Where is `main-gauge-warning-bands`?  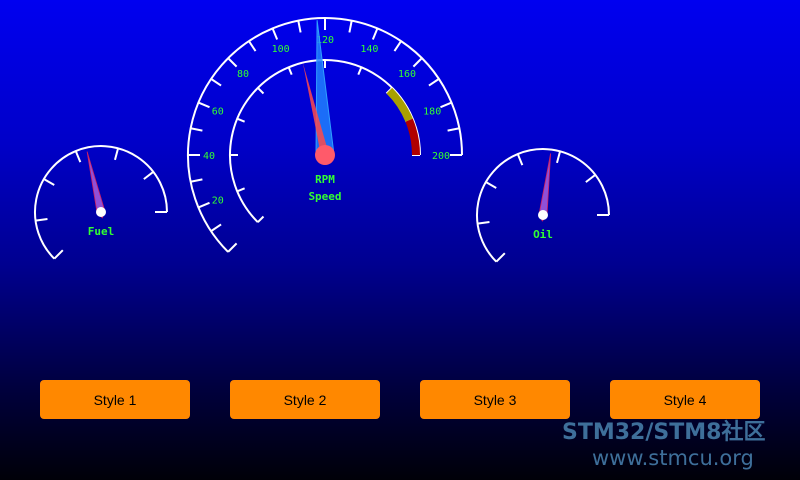 main-gauge-warning-bands is located at coordinates (403, 121).